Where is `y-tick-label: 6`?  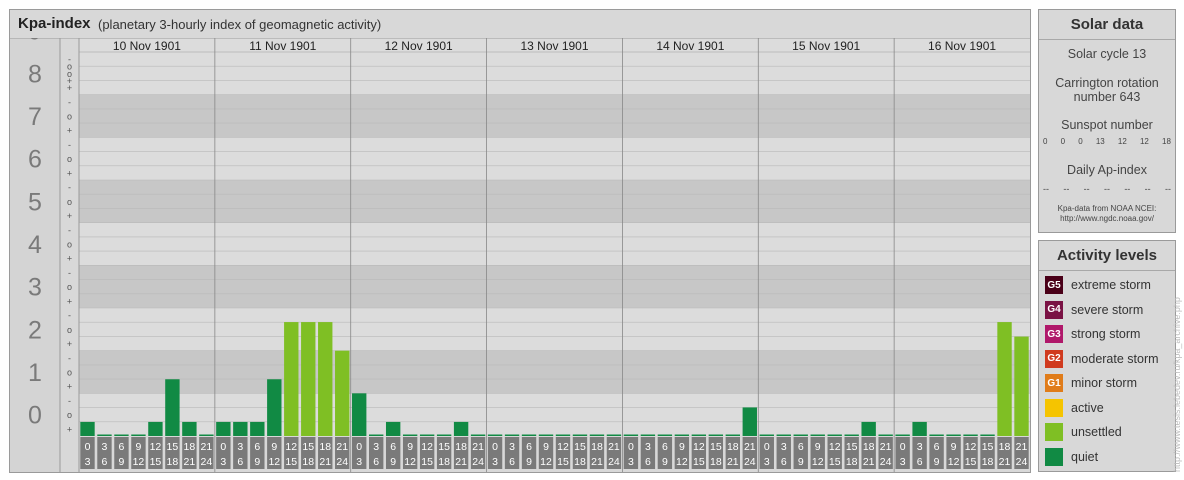 y-tick-label: 6 is located at coordinates (35, 160).